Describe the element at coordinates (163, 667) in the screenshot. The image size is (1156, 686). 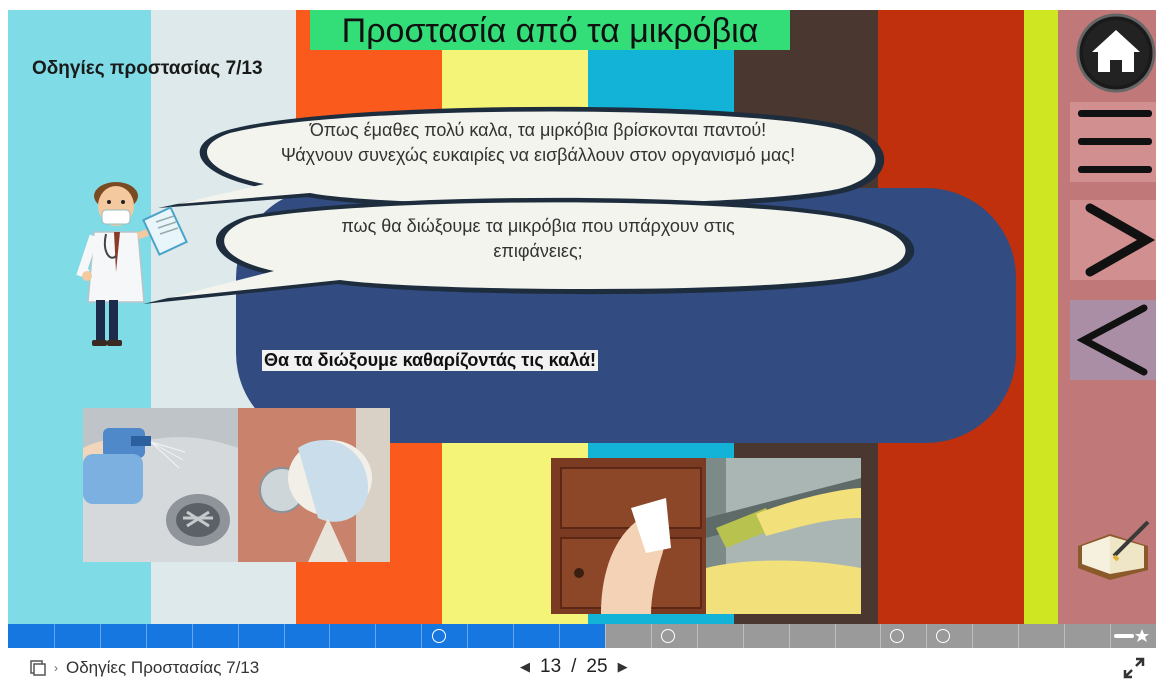
I see `breadcrumb-label: Οδηγίες Προστασίας 7/13` at that location.